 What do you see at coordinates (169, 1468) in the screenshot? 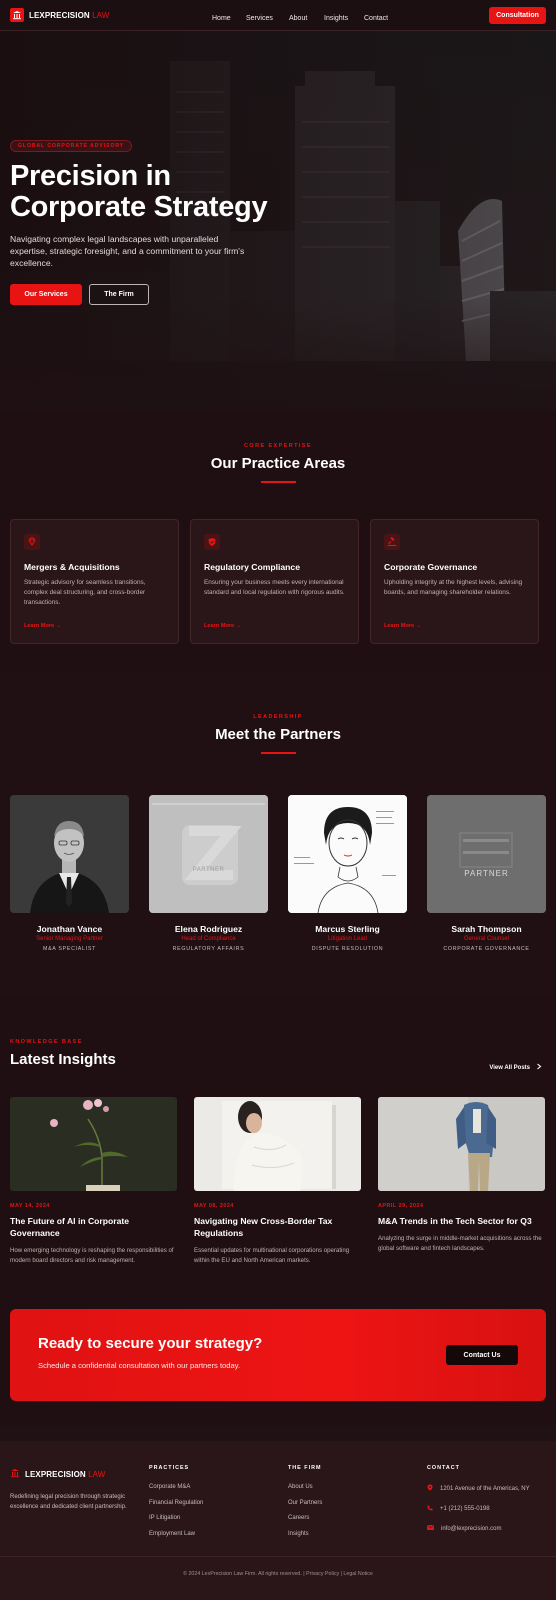
I see `footer-heading-practices: PRACTICES` at bounding box center [169, 1468].